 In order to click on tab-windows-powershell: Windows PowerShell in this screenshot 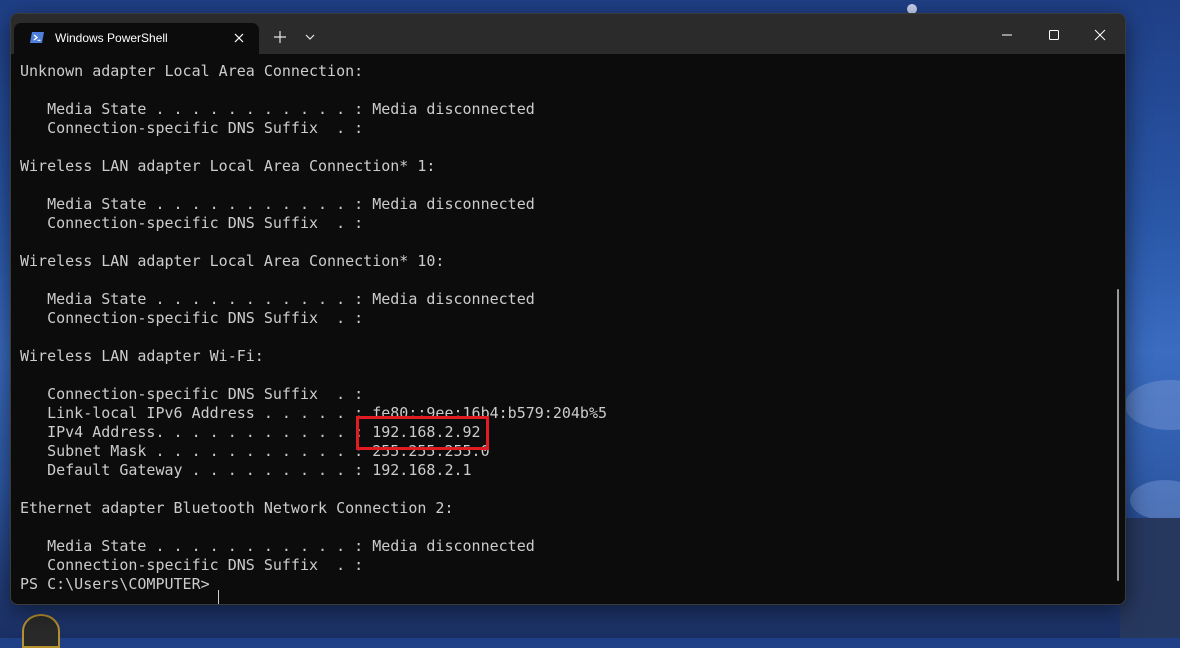, I will do `click(136, 38)`.